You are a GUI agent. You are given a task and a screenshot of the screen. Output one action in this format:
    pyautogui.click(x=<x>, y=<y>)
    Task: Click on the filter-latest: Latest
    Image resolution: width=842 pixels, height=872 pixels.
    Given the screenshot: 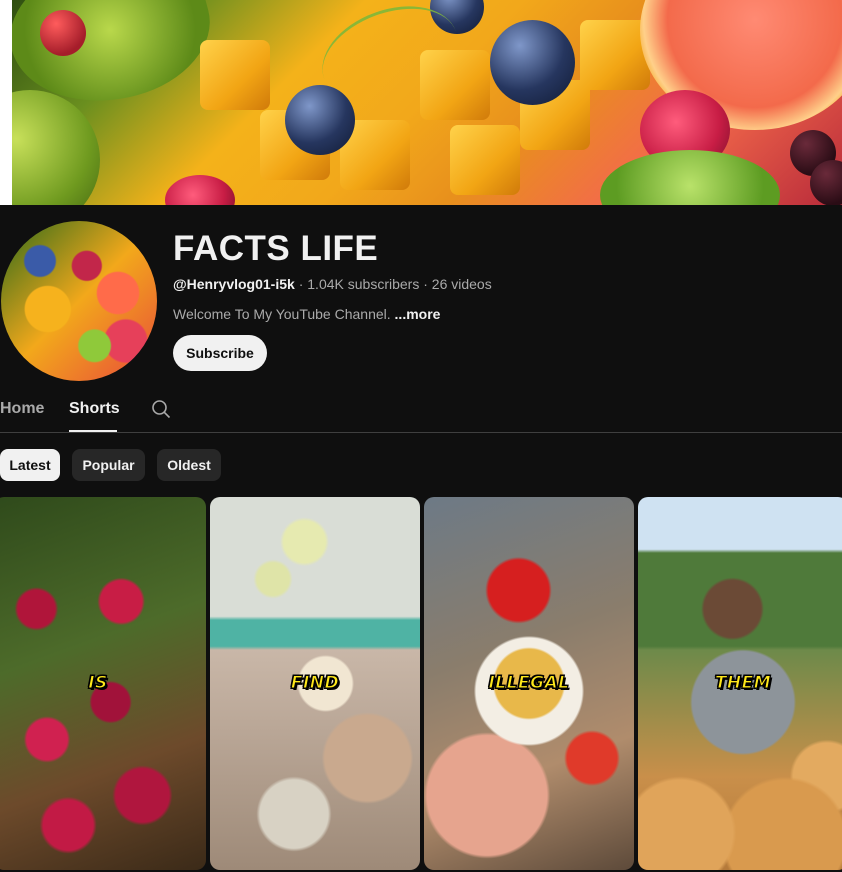 What is the action you would take?
    pyautogui.click(x=30, y=465)
    